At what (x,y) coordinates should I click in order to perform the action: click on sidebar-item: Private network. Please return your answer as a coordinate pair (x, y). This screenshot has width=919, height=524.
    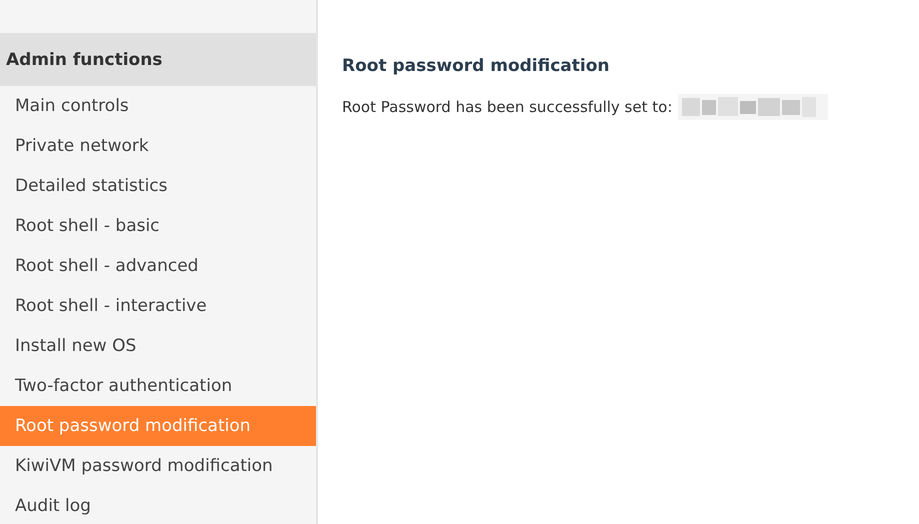
    Looking at the image, I should click on (158, 146).